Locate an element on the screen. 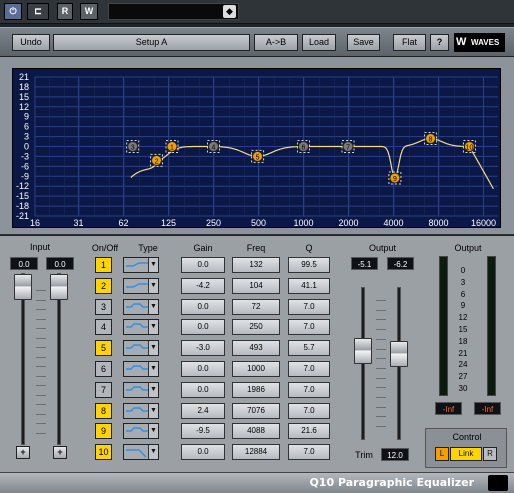 The width and height of the screenshot is (514, 493). eq-node: 3 is located at coordinates (133, 146).